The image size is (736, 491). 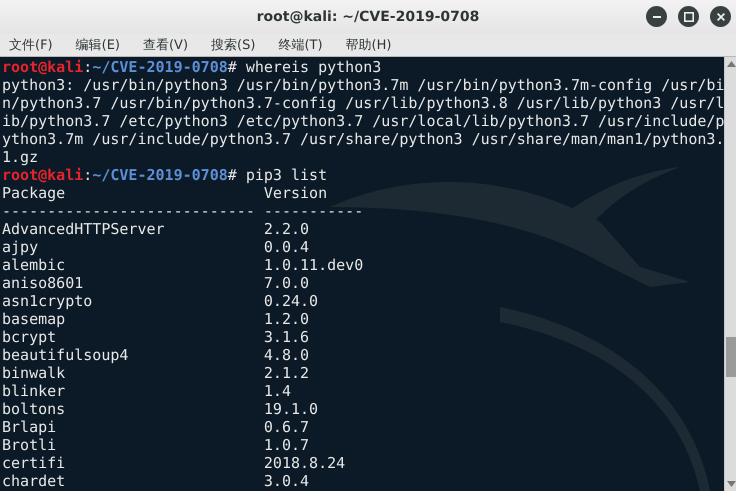 What do you see at coordinates (277, 391) in the screenshot?
I see `version-text: 1.4` at bounding box center [277, 391].